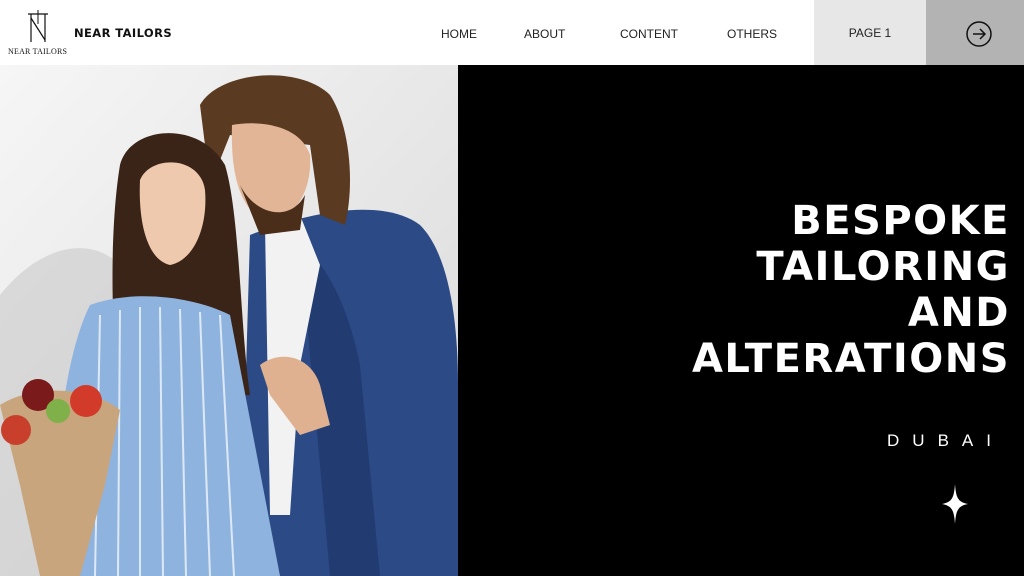 The width and height of the screenshot is (1024, 576). I want to click on brand-name: NEAR TAILORS, so click(123, 33).